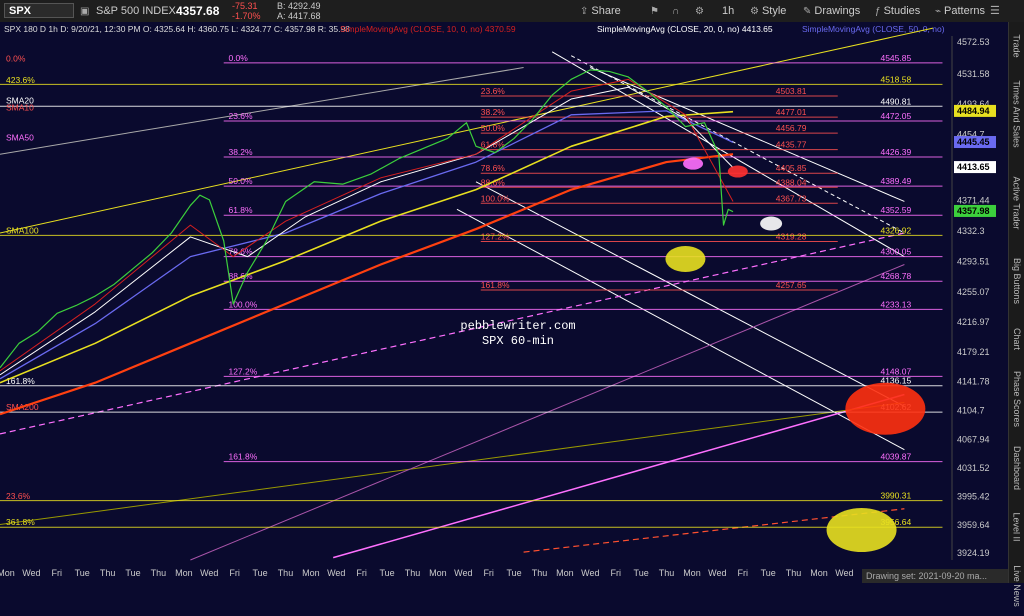  Describe the element at coordinates (973, 322) in the screenshot. I see `y-tick-label: 4216.97` at that location.